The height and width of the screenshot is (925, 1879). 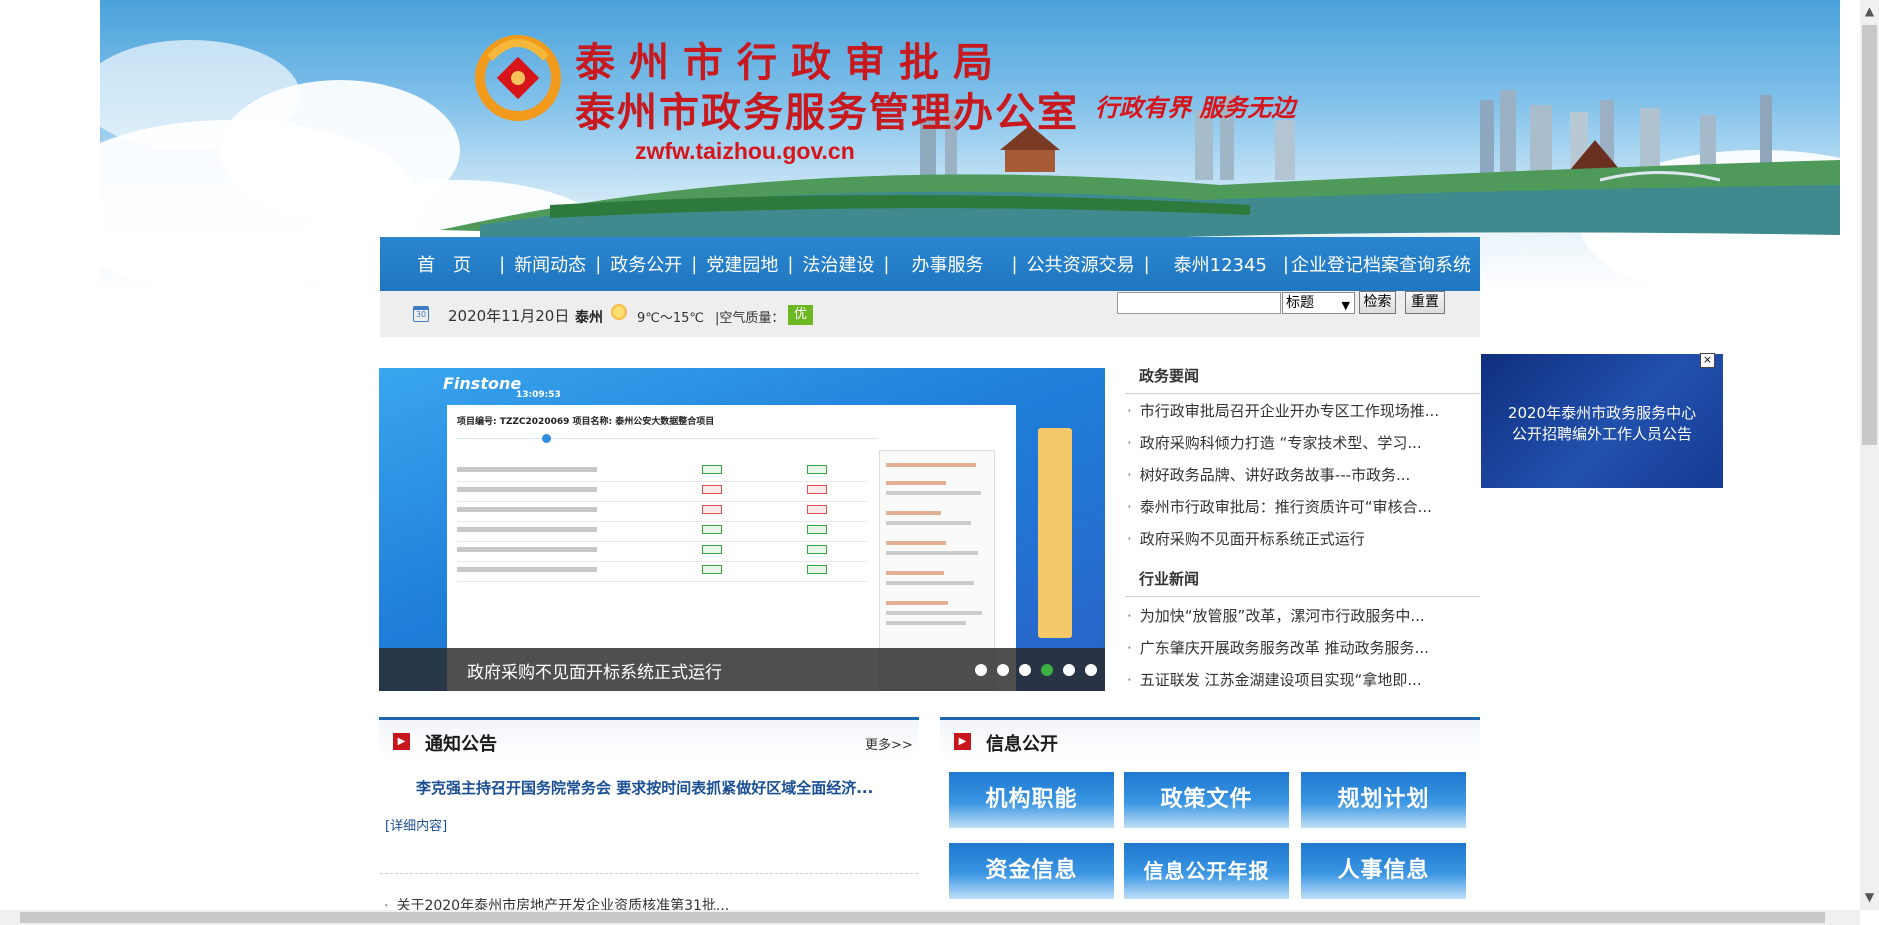 What do you see at coordinates (750, 318) in the screenshot?
I see `air-quality-label: |空气质量：` at bounding box center [750, 318].